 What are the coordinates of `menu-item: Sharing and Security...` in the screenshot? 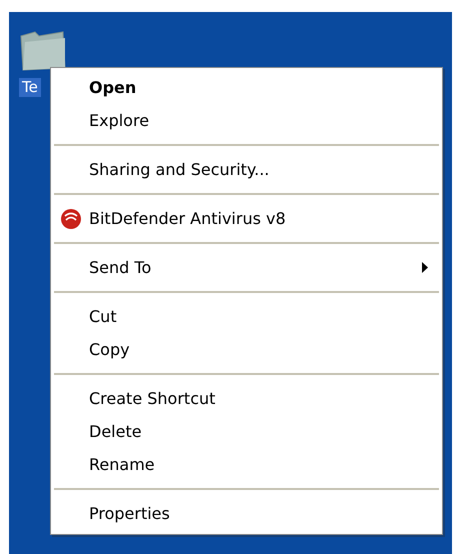 It's located at (246, 169).